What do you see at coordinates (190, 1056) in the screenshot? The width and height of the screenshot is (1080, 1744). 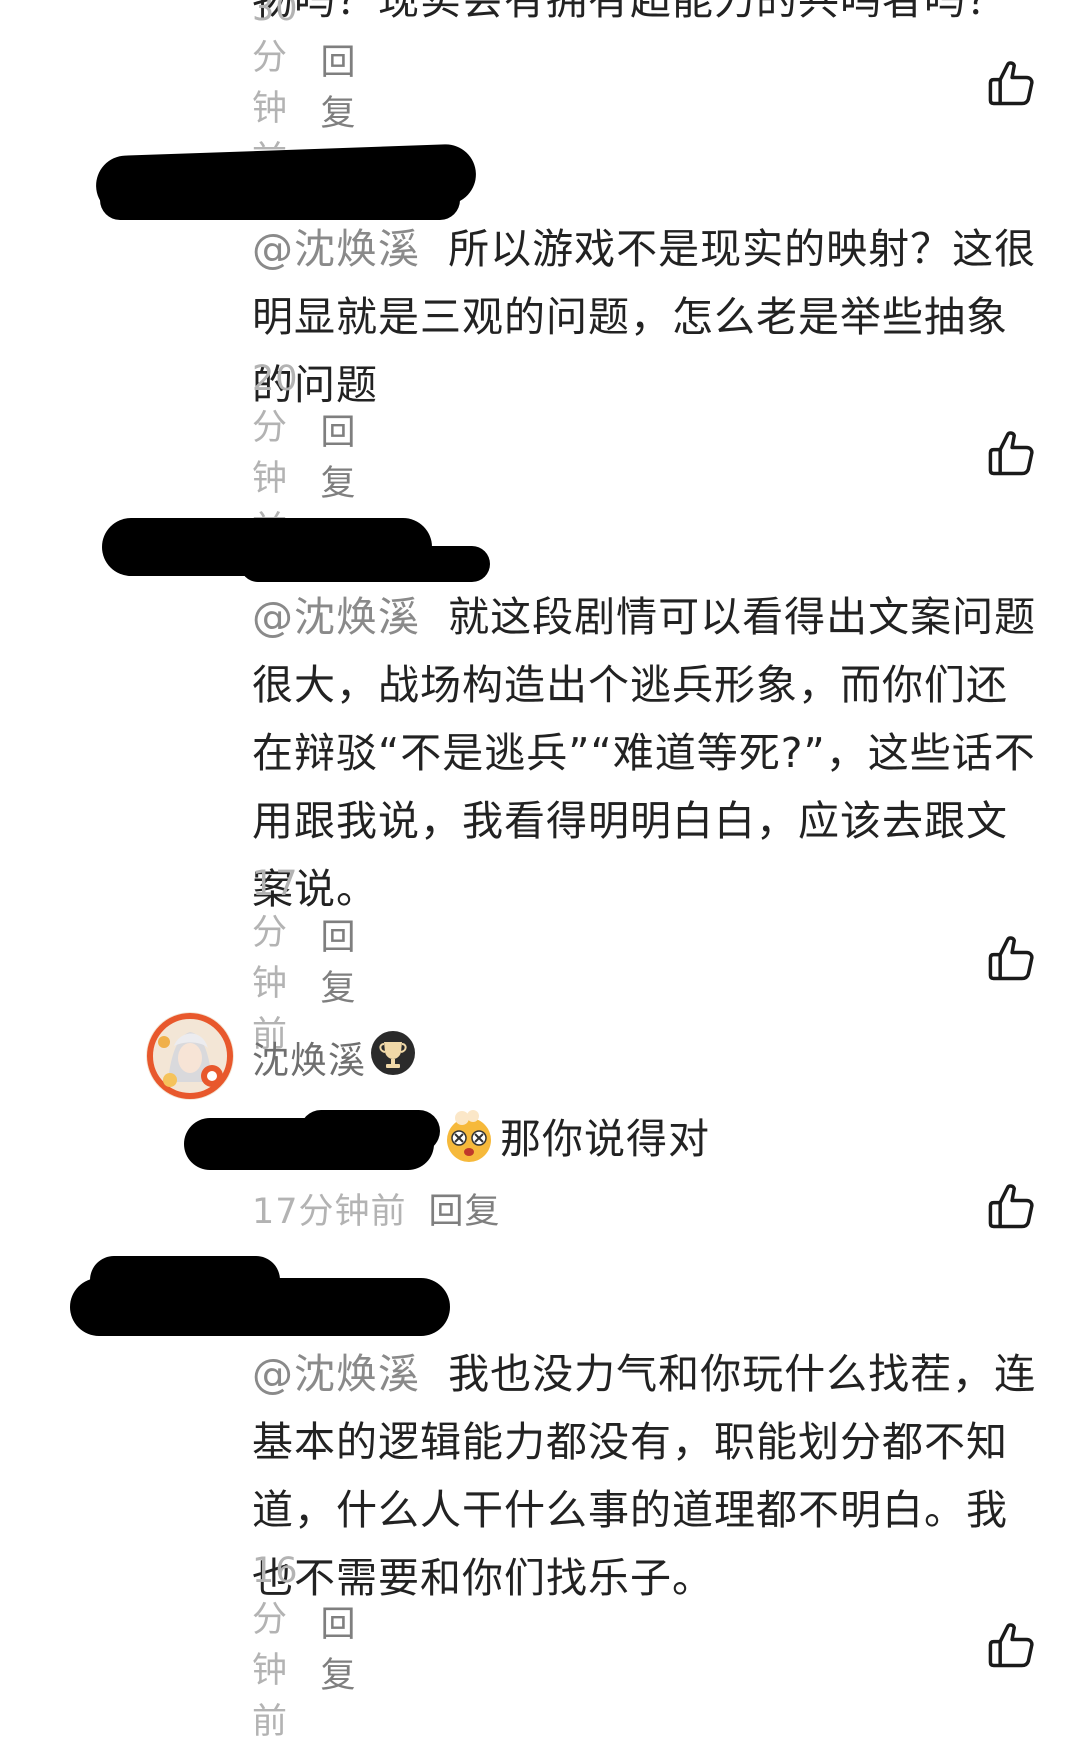 I see `avatar` at bounding box center [190, 1056].